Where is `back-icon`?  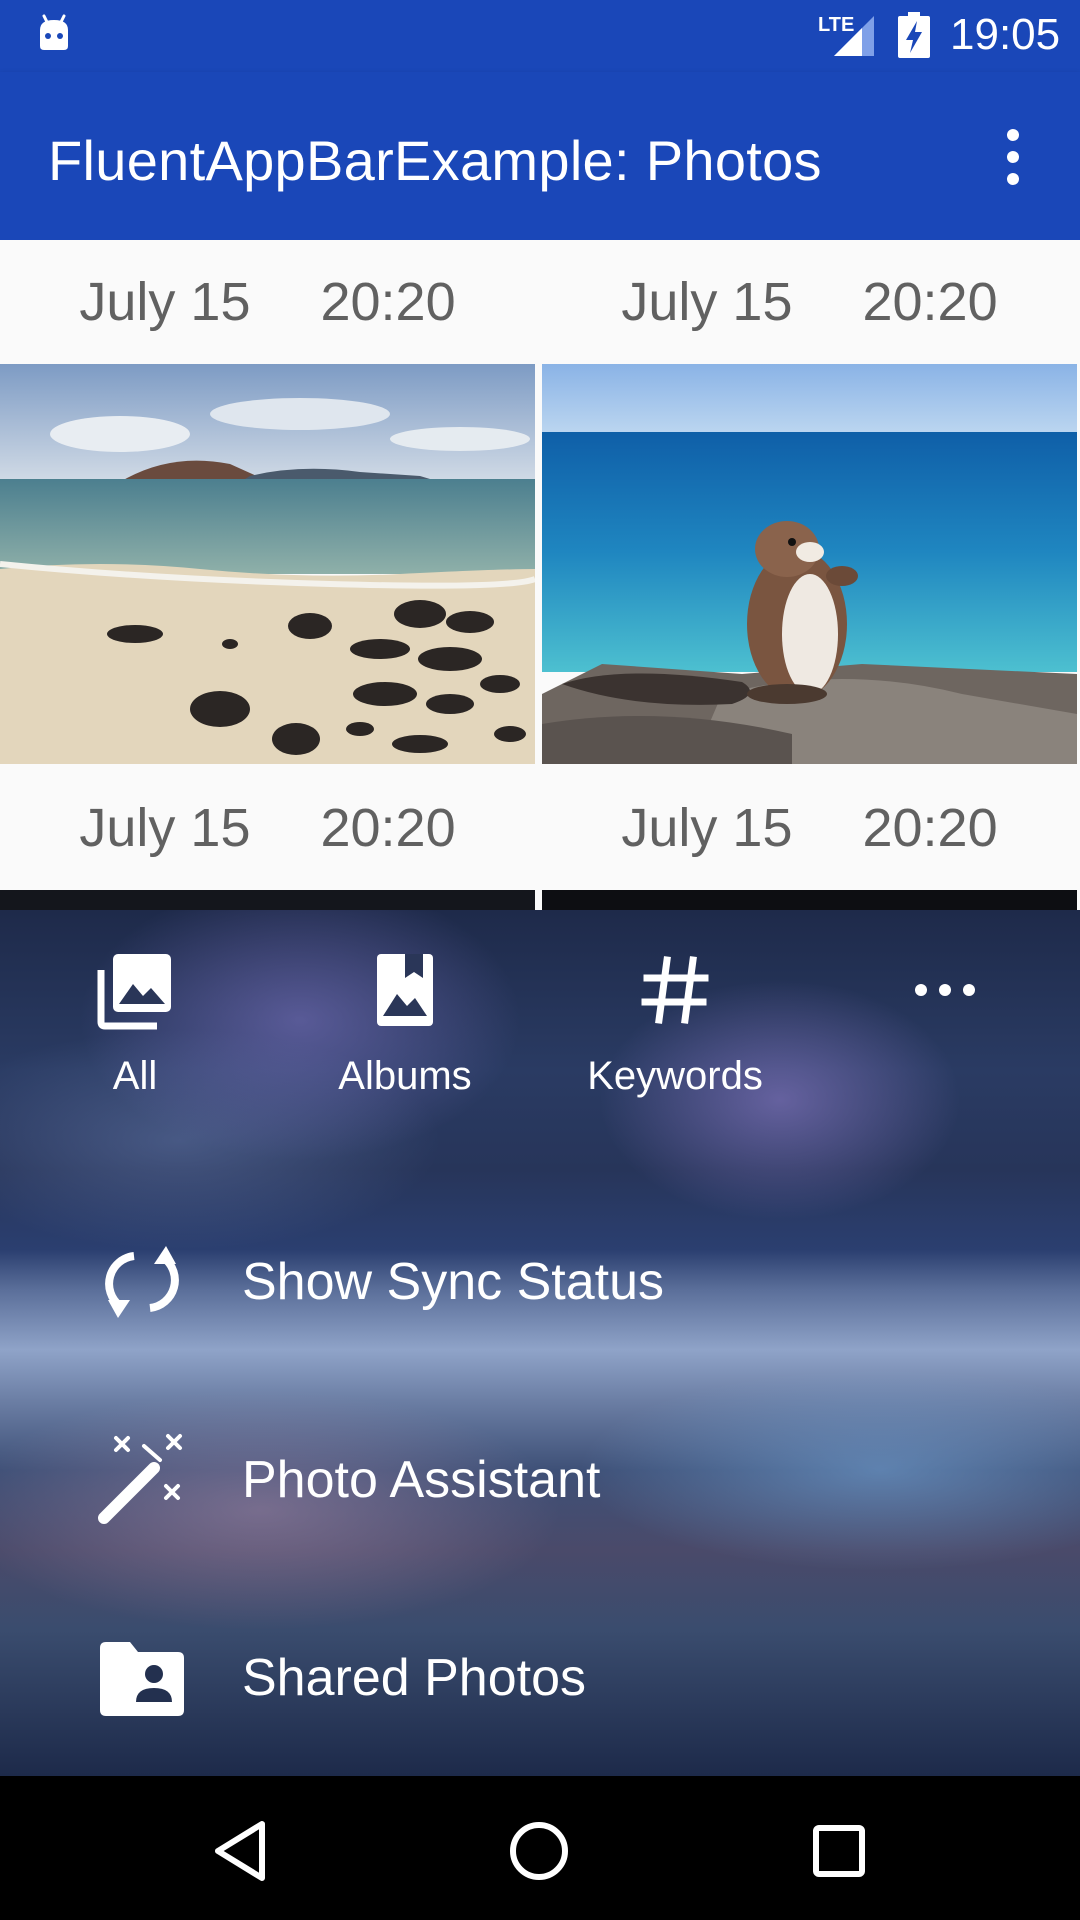
back-icon is located at coordinates (240, 1851).